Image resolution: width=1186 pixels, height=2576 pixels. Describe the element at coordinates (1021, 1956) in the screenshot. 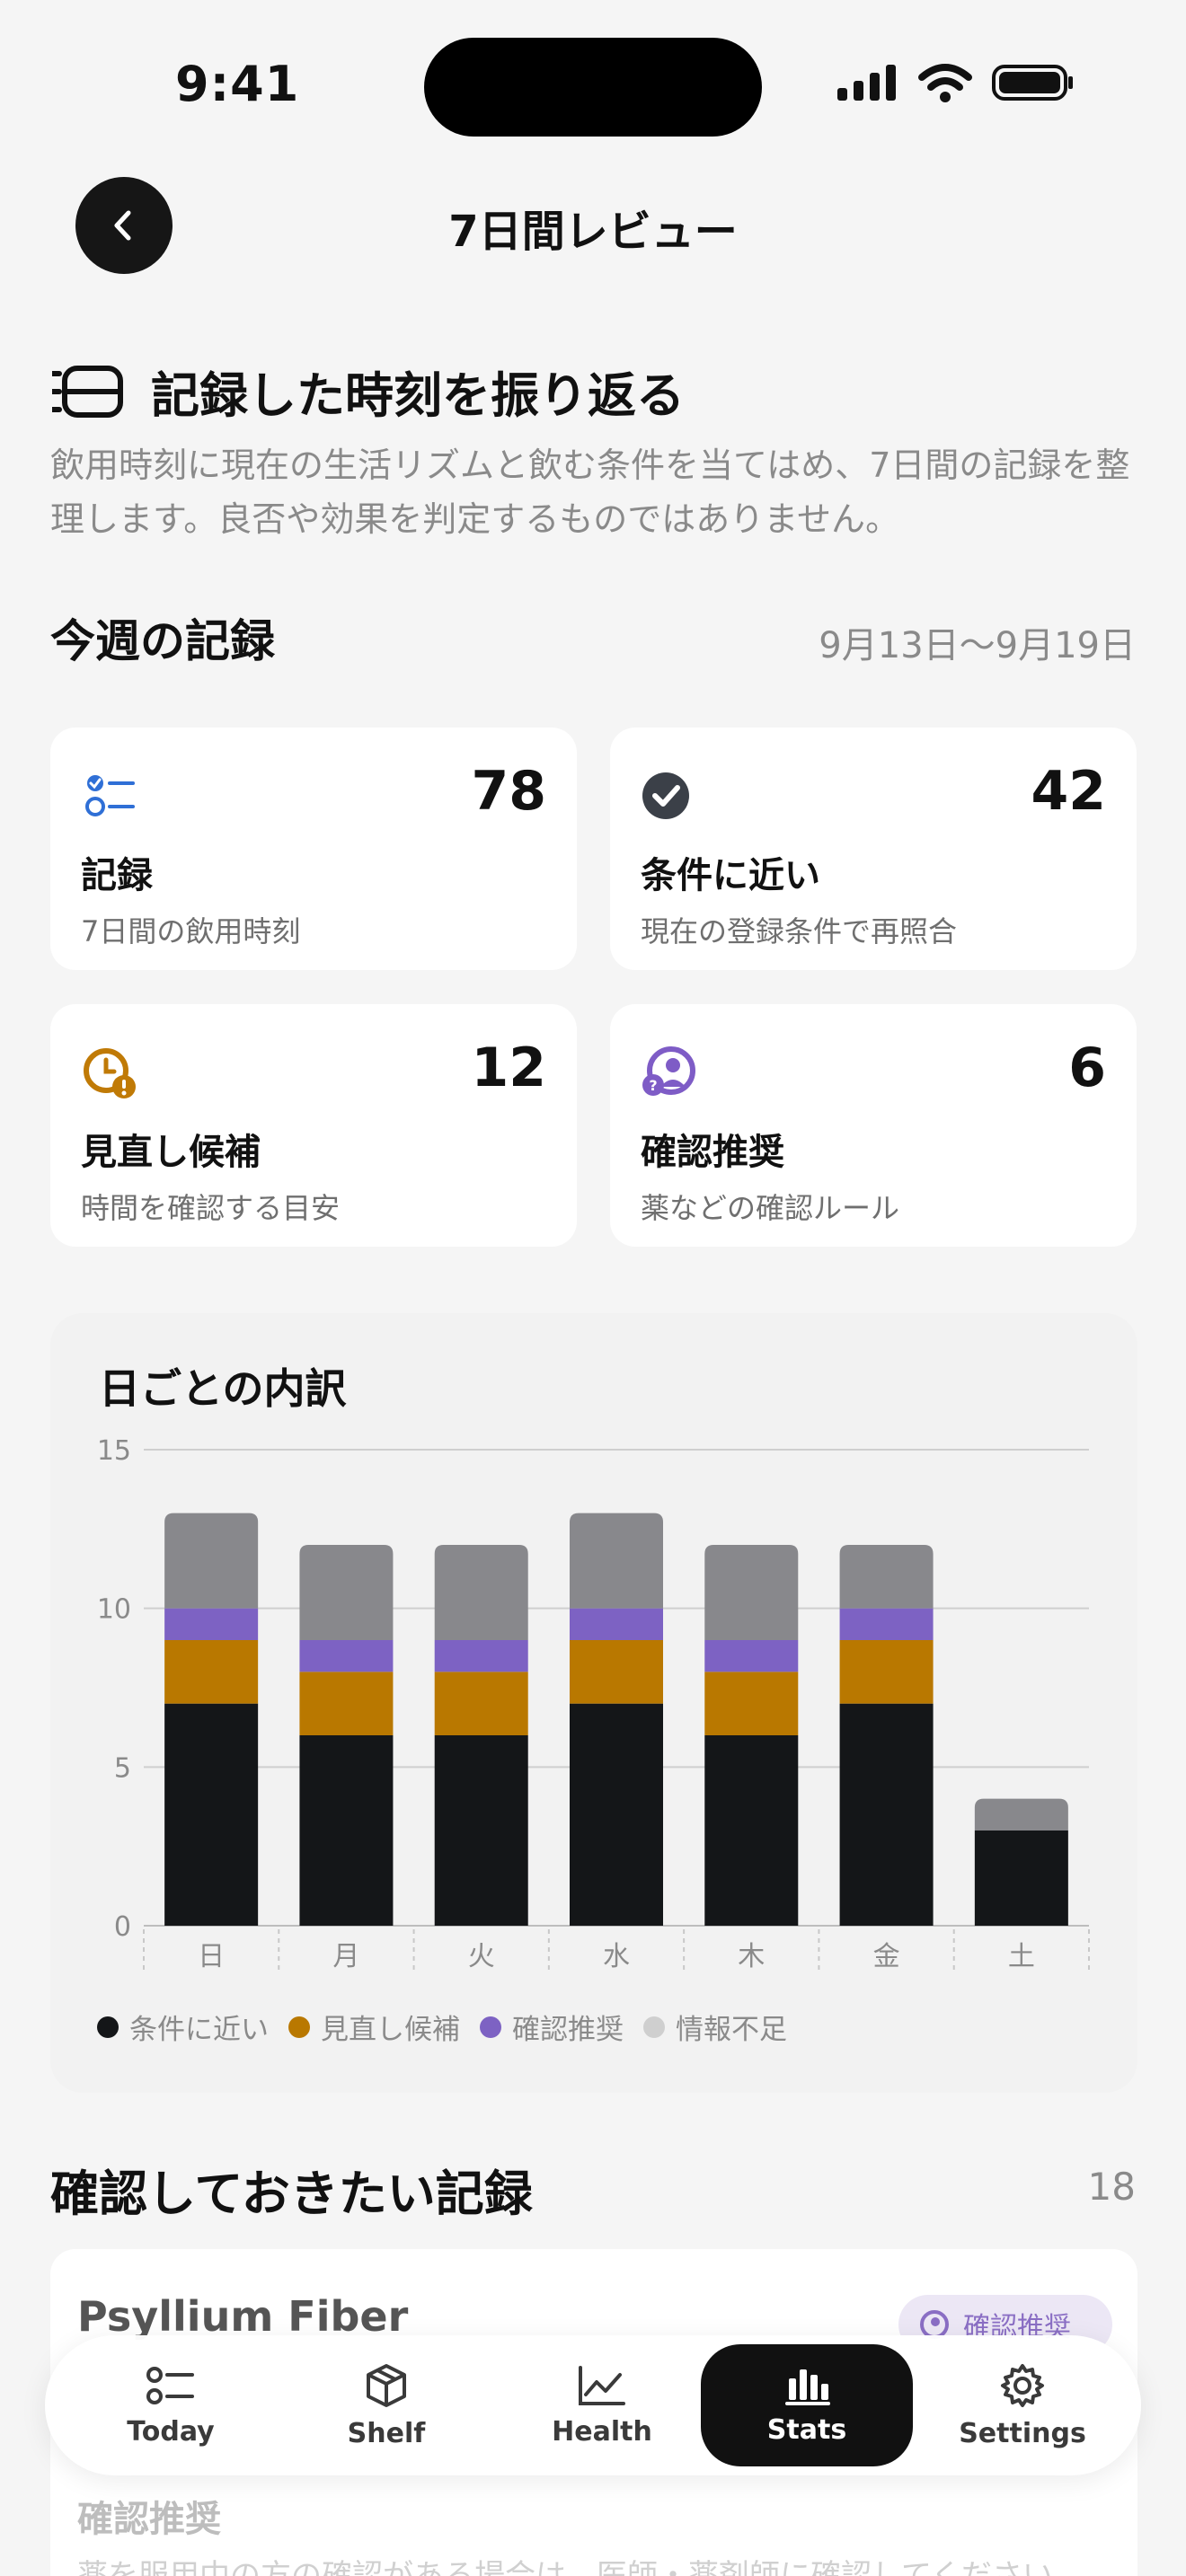

I see `x-tick-label: 土` at that location.